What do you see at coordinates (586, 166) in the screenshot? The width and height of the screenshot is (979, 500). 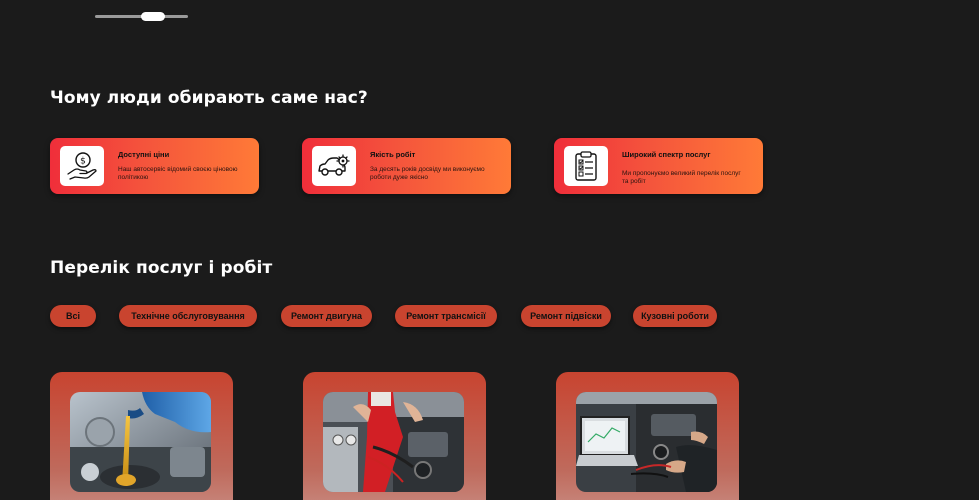 I see `clipboard-checklist-icon` at bounding box center [586, 166].